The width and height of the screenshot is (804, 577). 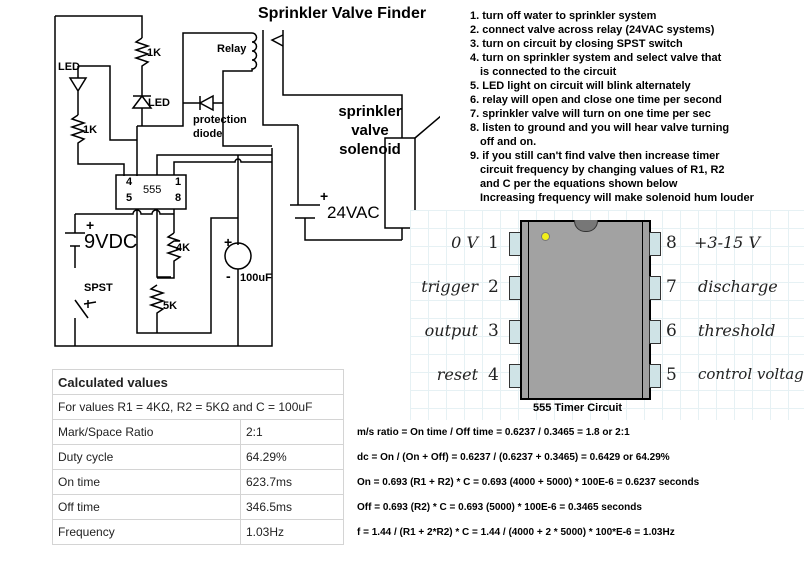 What do you see at coordinates (170, 306) in the screenshot?
I see `r2-label: 5K` at bounding box center [170, 306].